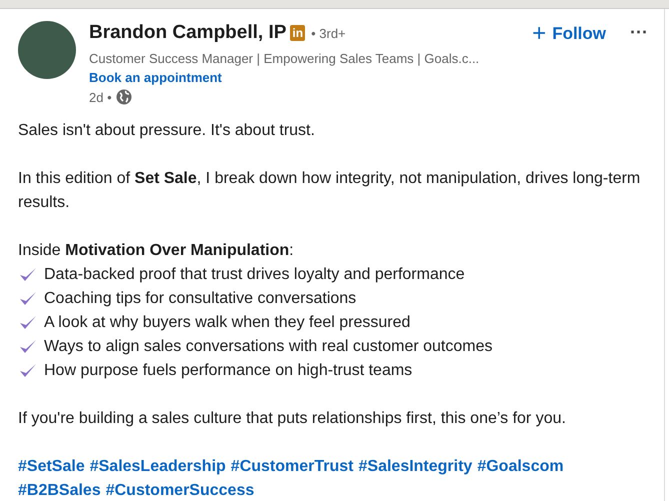 The image size is (669, 501). I want to click on bullet-text: Data-backed proof that trust drives loyalty and performance, so click(254, 275).